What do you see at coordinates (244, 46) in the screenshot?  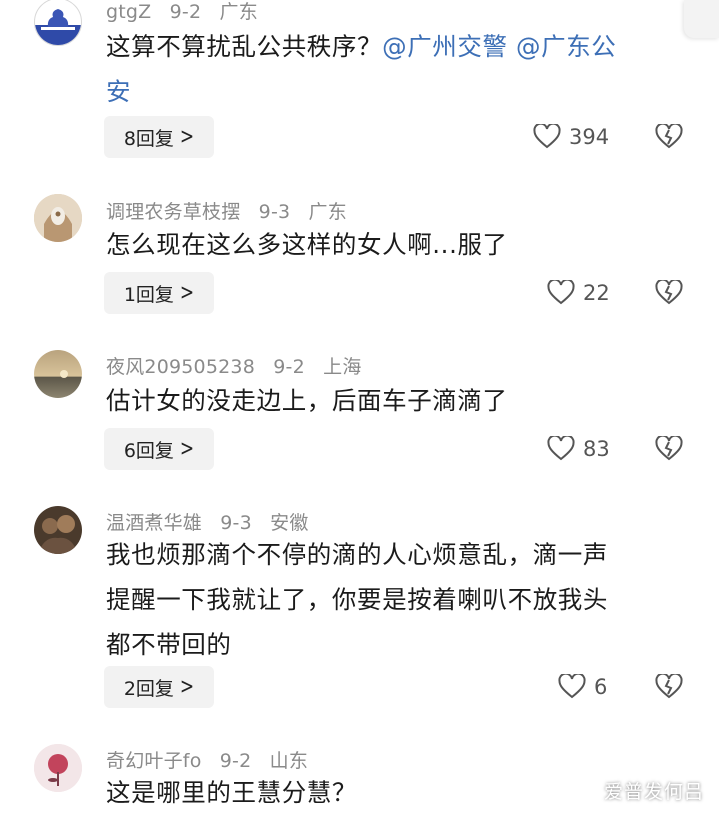 I see `comment-text-plain: 这算不算扰乱公共秩序？` at bounding box center [244, 46].